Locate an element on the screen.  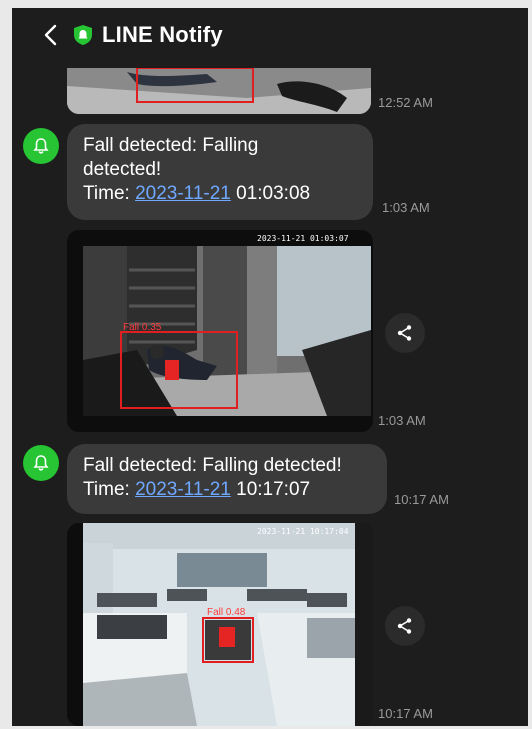
camera-snapshot is located at coordinates (219, 91).